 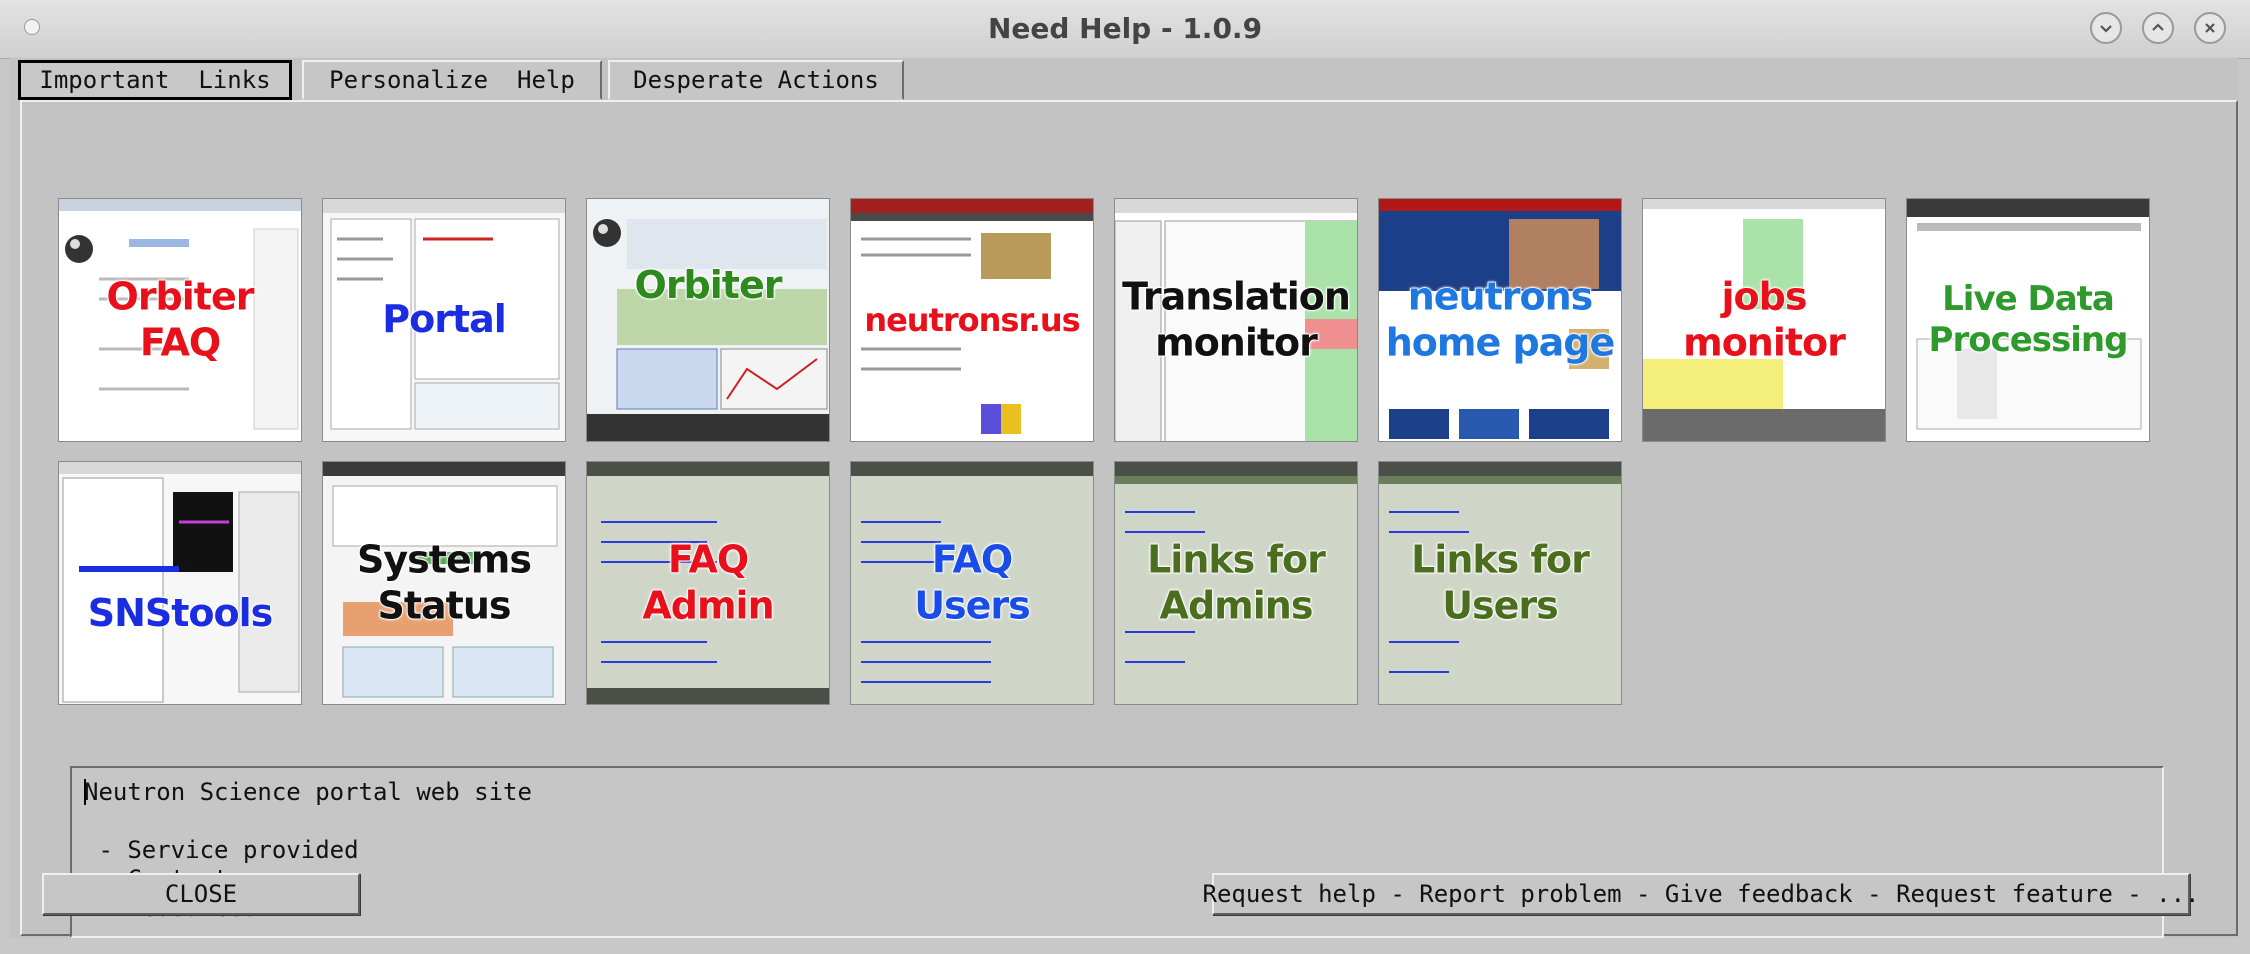 I want to click on snstools-thumbnail, so click(x=180, y=583).